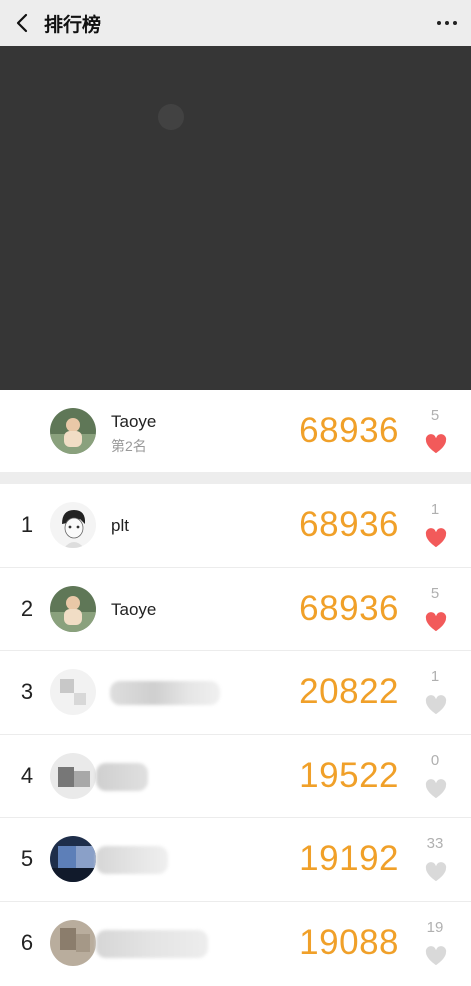 Image resolution: width=471 pixels, height=986 pixels. What do you see at coordinates (230, 117) in the screenshot?
I see `watermark` at bounding box center [230, 117].